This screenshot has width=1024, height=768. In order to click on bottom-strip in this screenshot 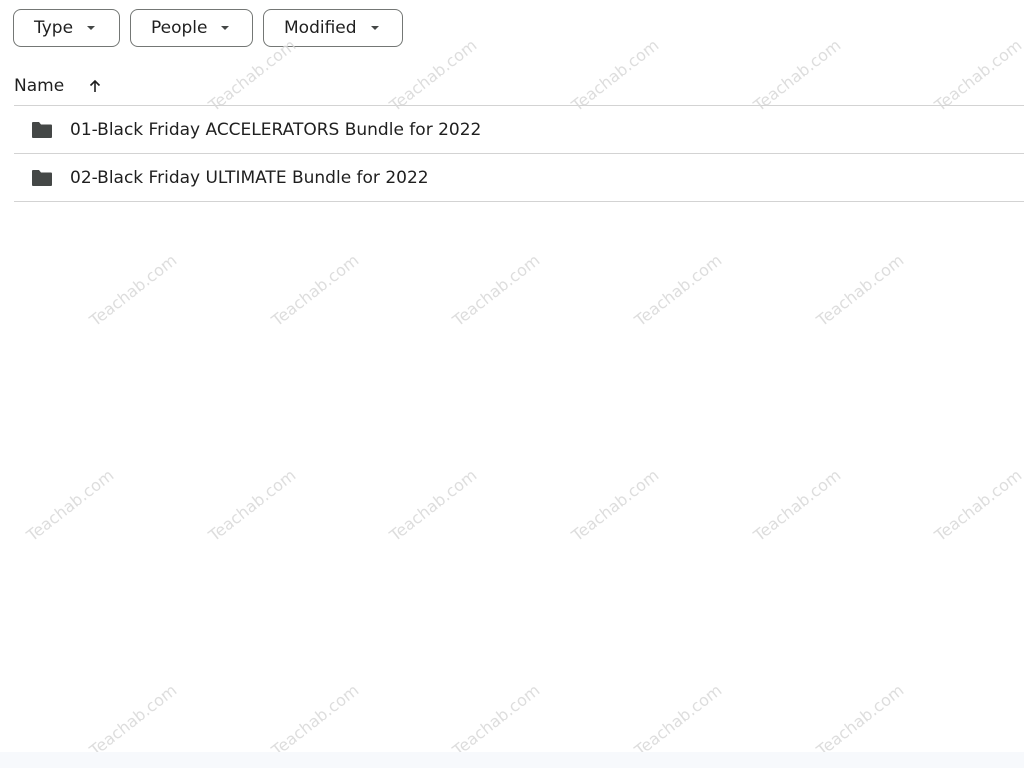, I will do `click(512, 760)`.